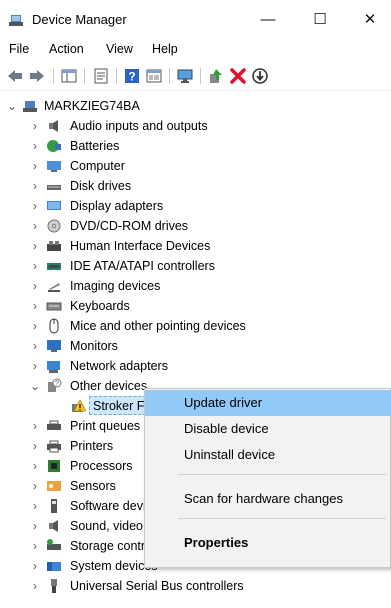 The image size is (391, 608). Describe the element at coordinates (54, 205) in the screenshot. I see `display-adapter-icon` at that location.